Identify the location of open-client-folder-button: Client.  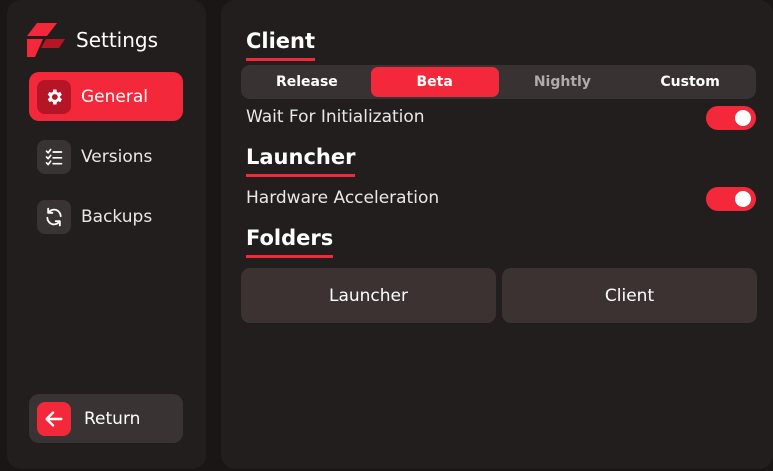
(629, 295).